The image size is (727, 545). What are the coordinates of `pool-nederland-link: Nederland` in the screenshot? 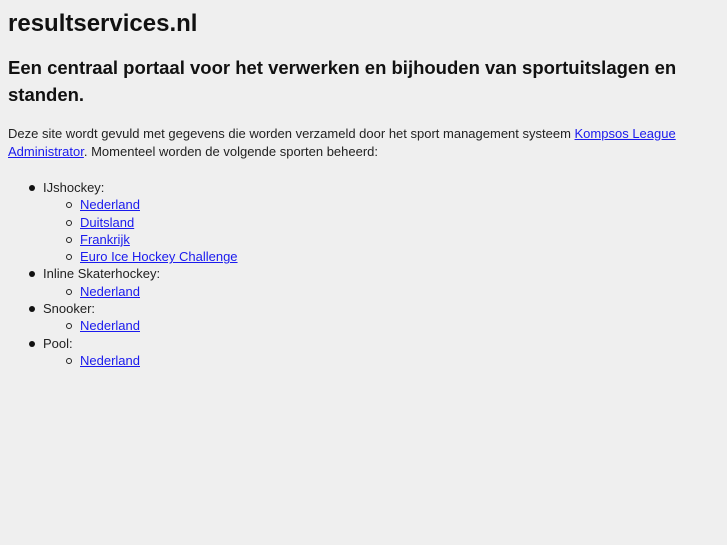 It's located at (110, 360).